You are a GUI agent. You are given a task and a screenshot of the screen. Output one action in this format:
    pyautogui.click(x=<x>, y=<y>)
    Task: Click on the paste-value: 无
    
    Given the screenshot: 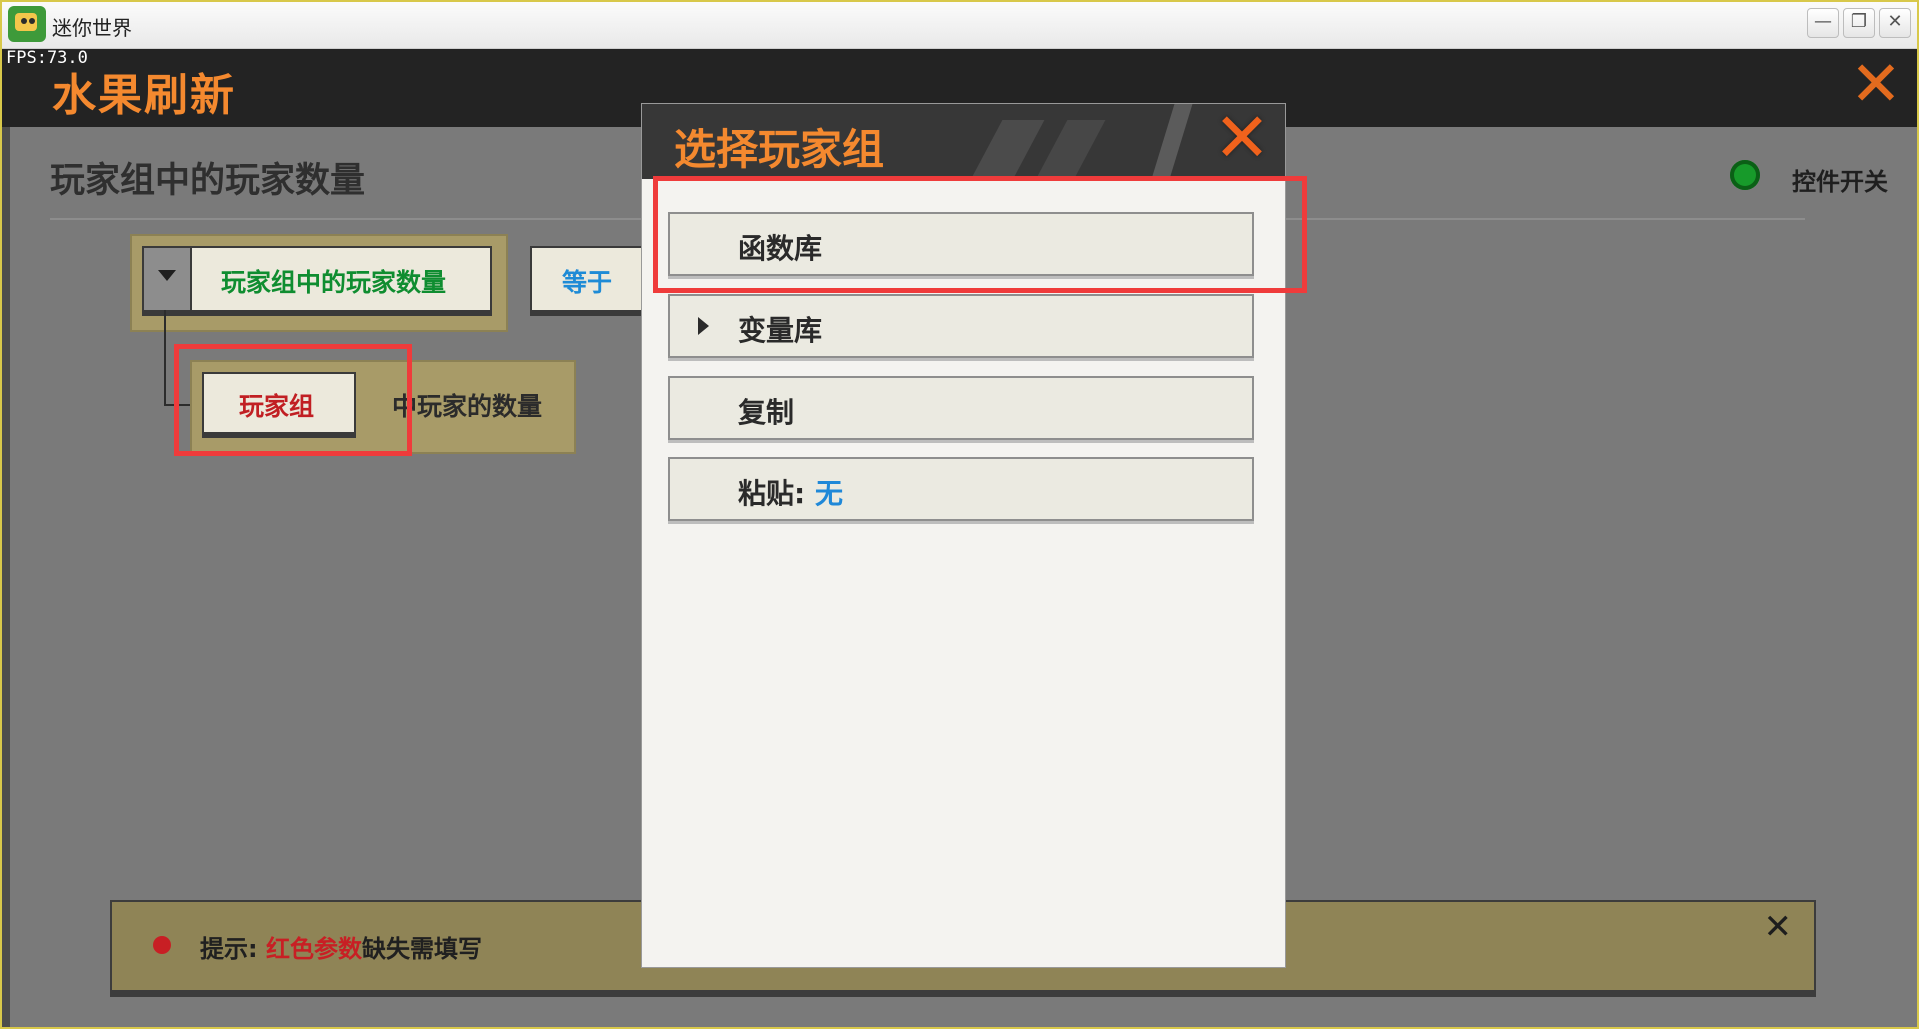 What is the action you would take?
    pyautogui.click(x=828, y=493)
    